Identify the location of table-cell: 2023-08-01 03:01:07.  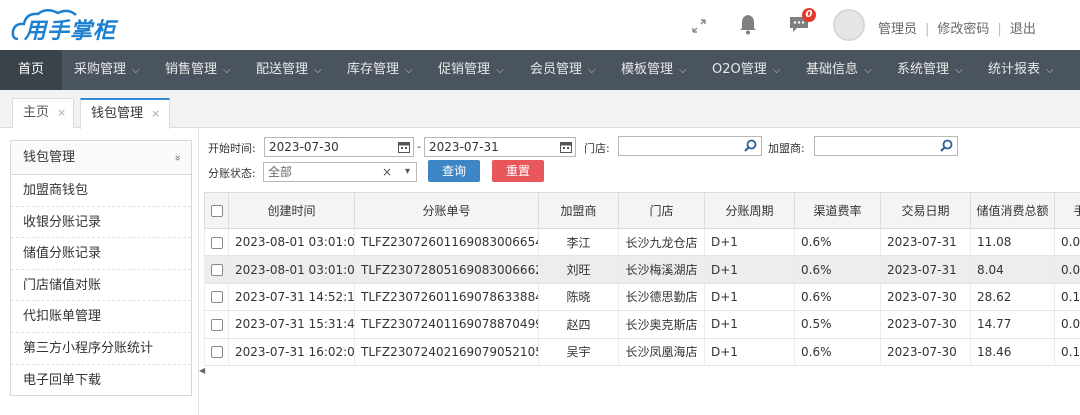
(291, 242).